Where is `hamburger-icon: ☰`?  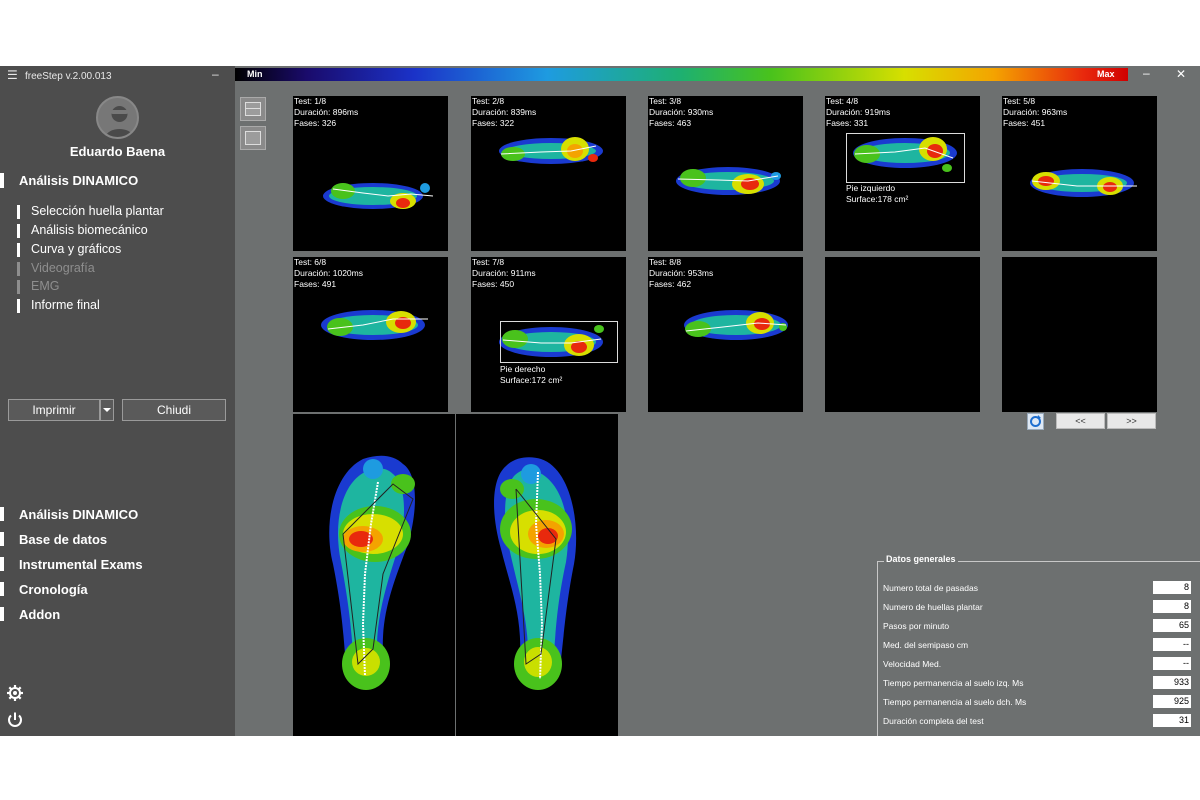 hamburger-icon: ☰ is located at coordinates (12, 75).